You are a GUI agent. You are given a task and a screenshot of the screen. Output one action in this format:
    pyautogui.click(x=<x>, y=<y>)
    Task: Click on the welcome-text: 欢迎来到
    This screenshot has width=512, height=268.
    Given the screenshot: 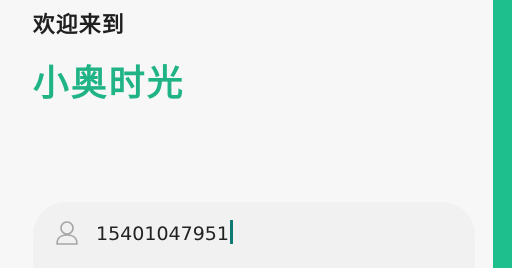 What is the action you would take?
    pyautogui.click(x=79, y=25)
    